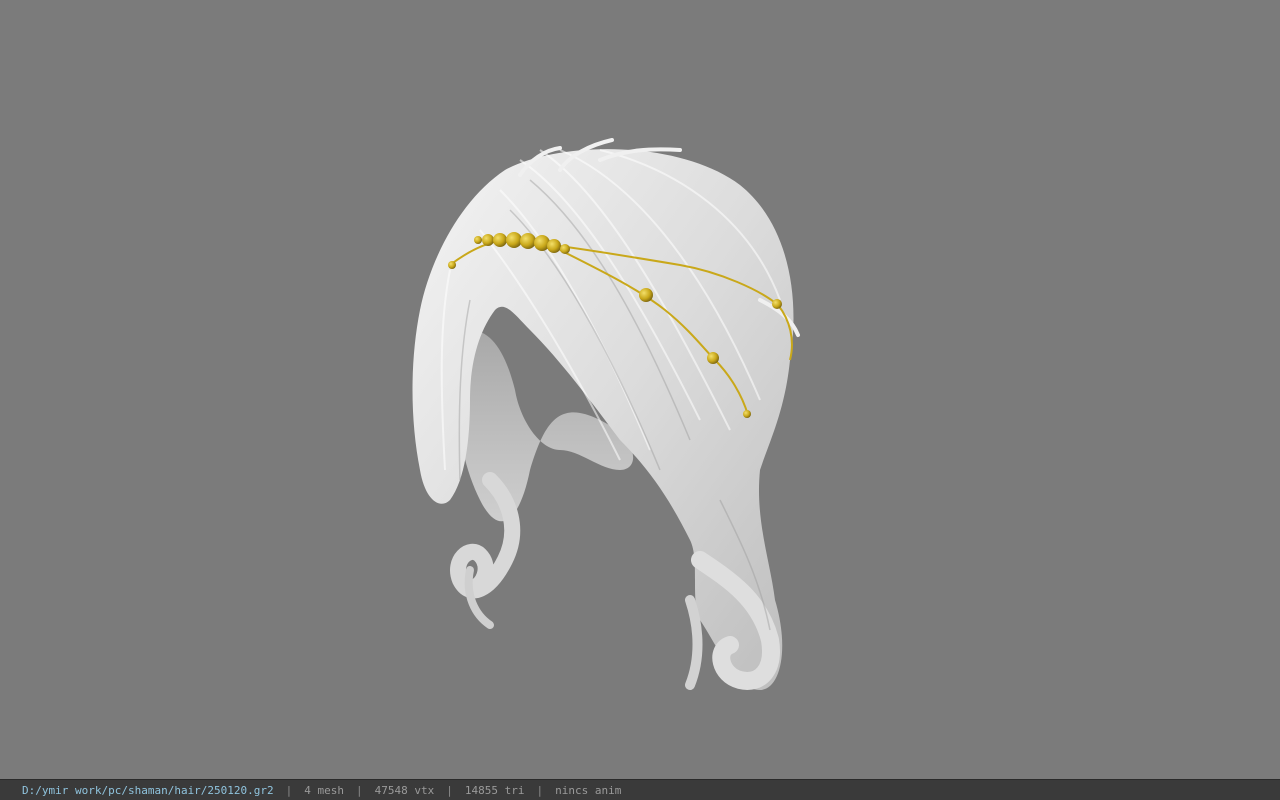 The image size is (1280, 800). I want to click on mesh-count-label: 4 mesh, so click(324, 790).